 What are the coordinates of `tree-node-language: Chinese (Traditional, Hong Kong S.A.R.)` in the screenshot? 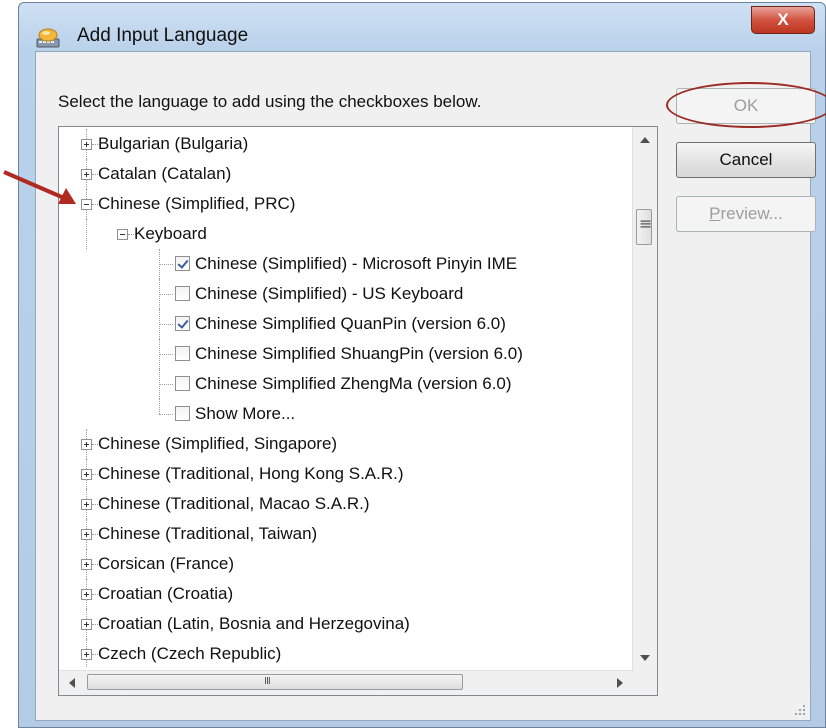 It's located at (346, 474).